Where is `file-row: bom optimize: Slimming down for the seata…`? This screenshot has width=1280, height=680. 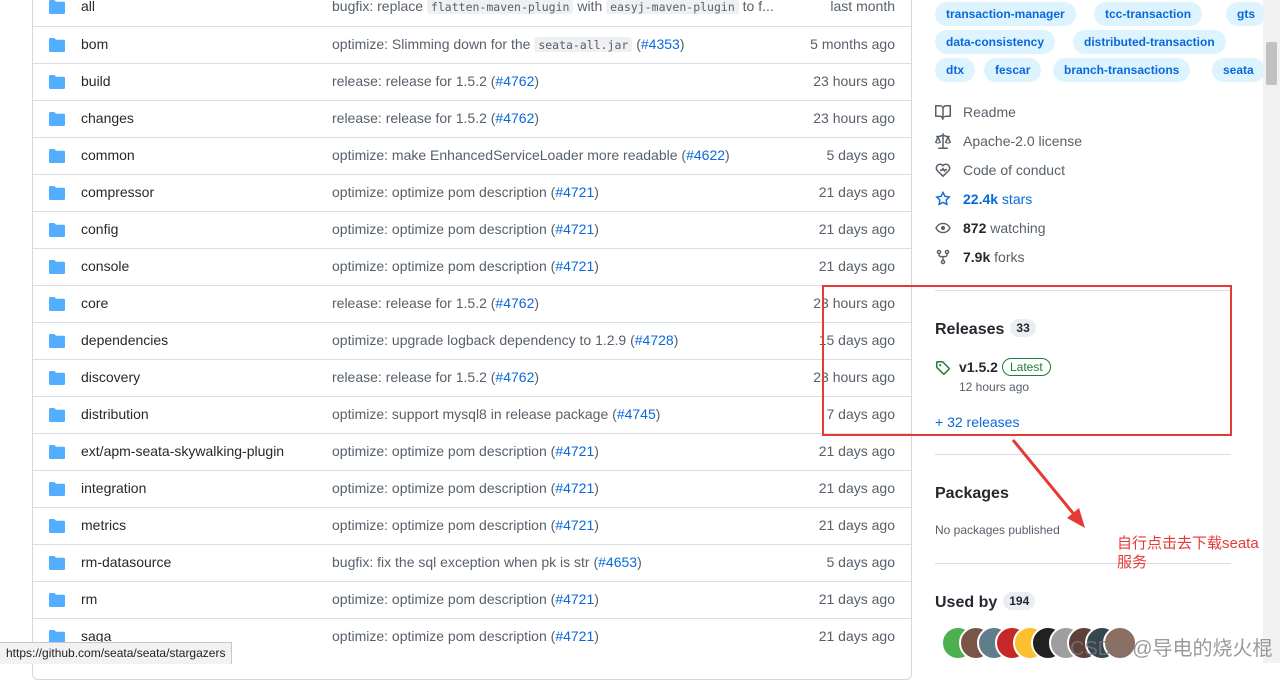
file-row: bom optimize: Slimming down for the seata… is located at coordinates (472, 44).